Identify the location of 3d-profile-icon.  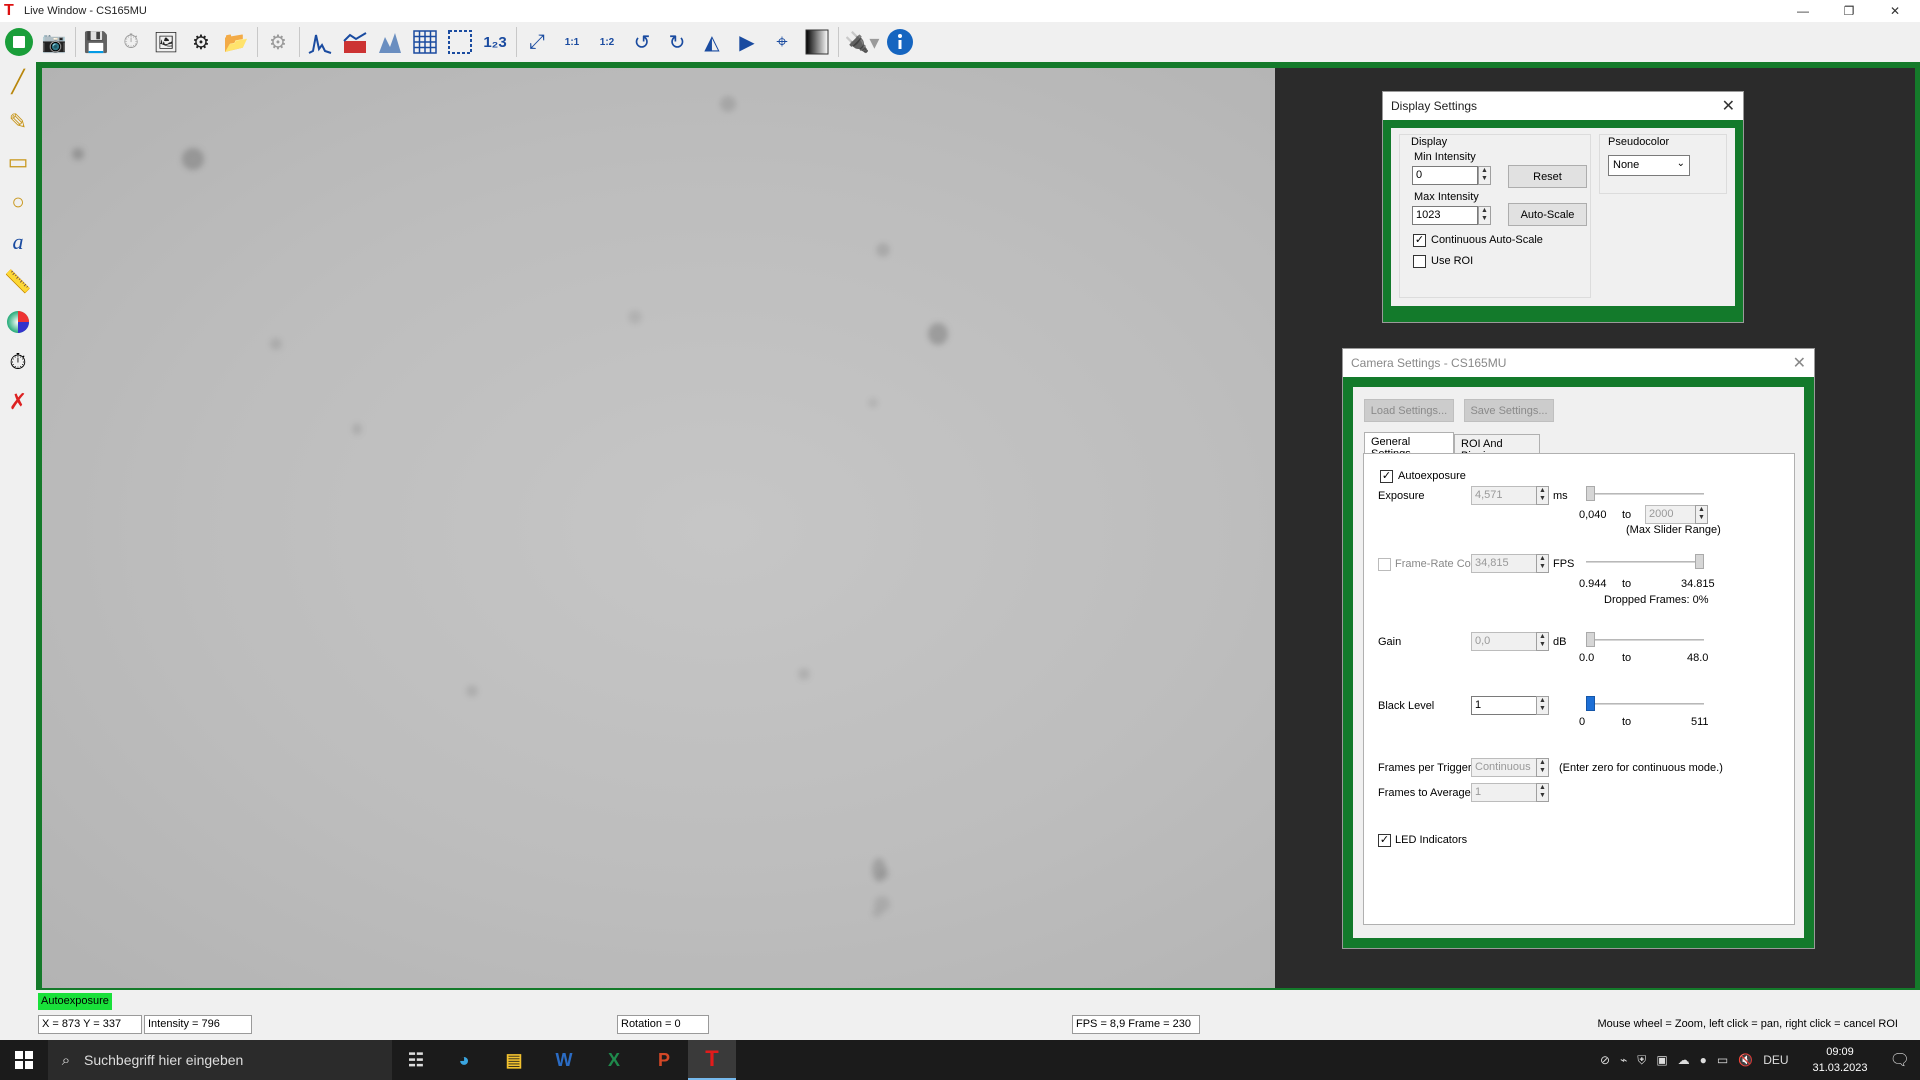
(390, 42).